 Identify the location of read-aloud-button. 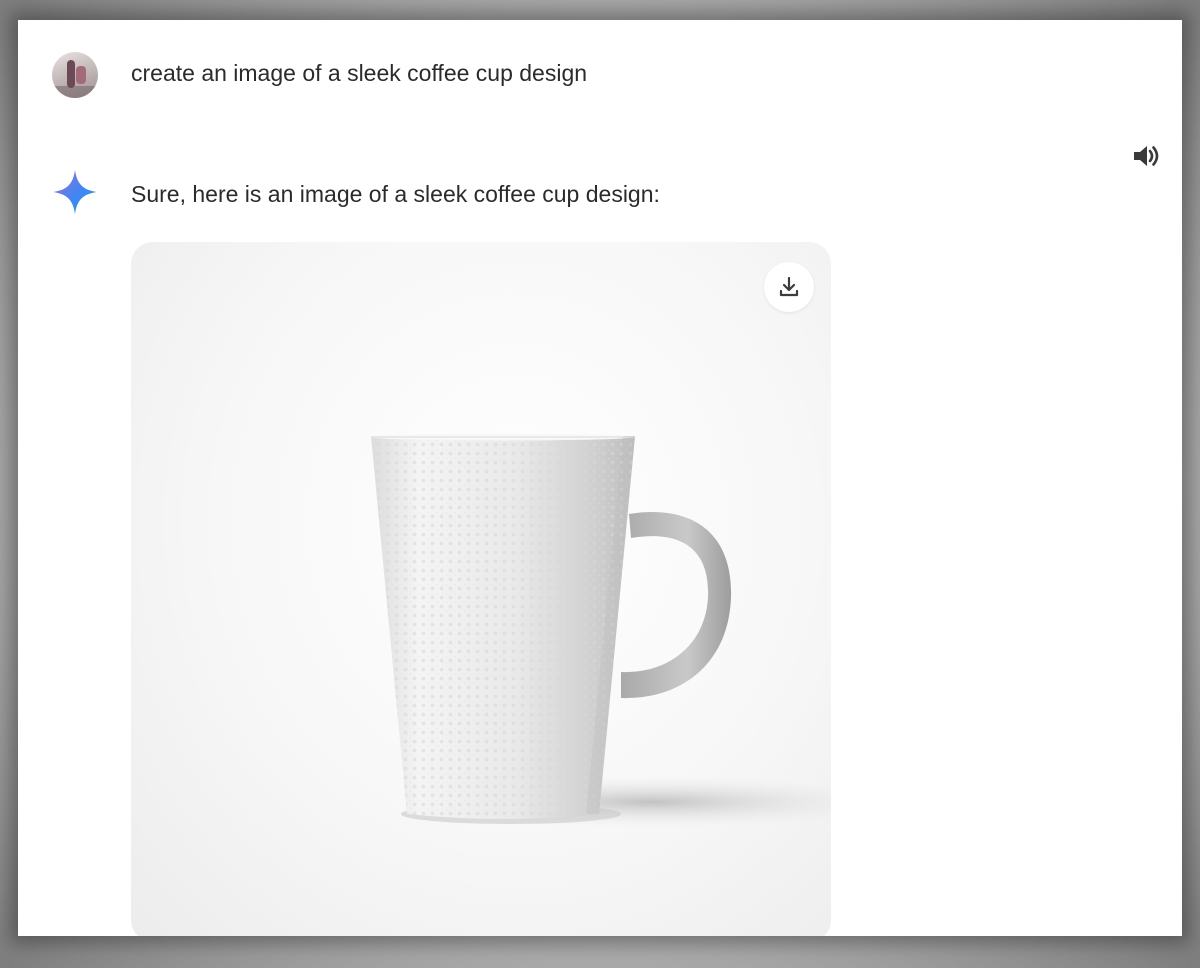
(1146, 156).